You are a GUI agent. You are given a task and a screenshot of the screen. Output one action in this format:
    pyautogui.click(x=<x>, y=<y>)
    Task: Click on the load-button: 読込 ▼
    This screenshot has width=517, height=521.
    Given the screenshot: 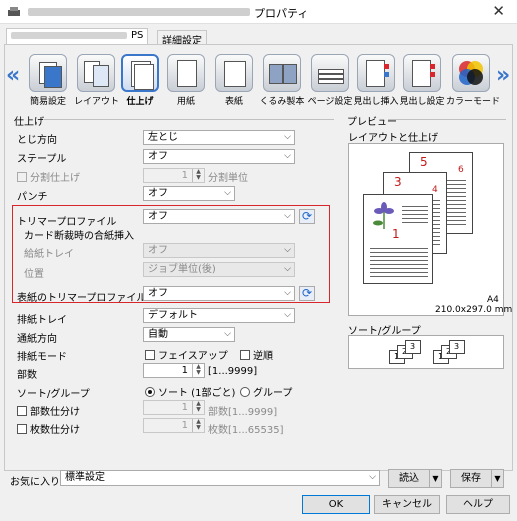 What is the action you would take?
    pyautogui.click(x=415, y=478)
    